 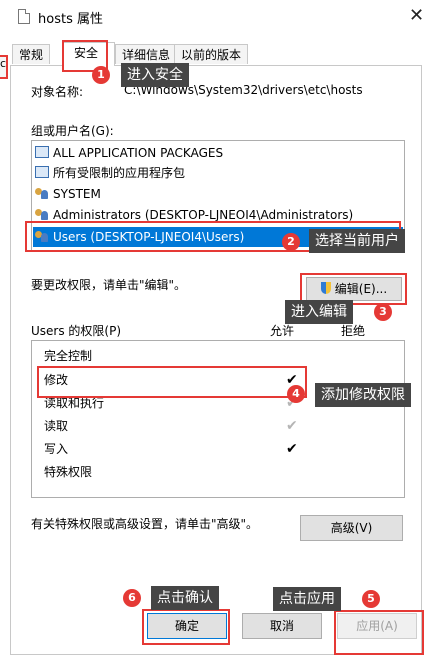 What do you see at coordinates (110, 173) in the screenshot?
I see `list-item: 所有受限制的应用程序包` at bounding box center [110, 173].